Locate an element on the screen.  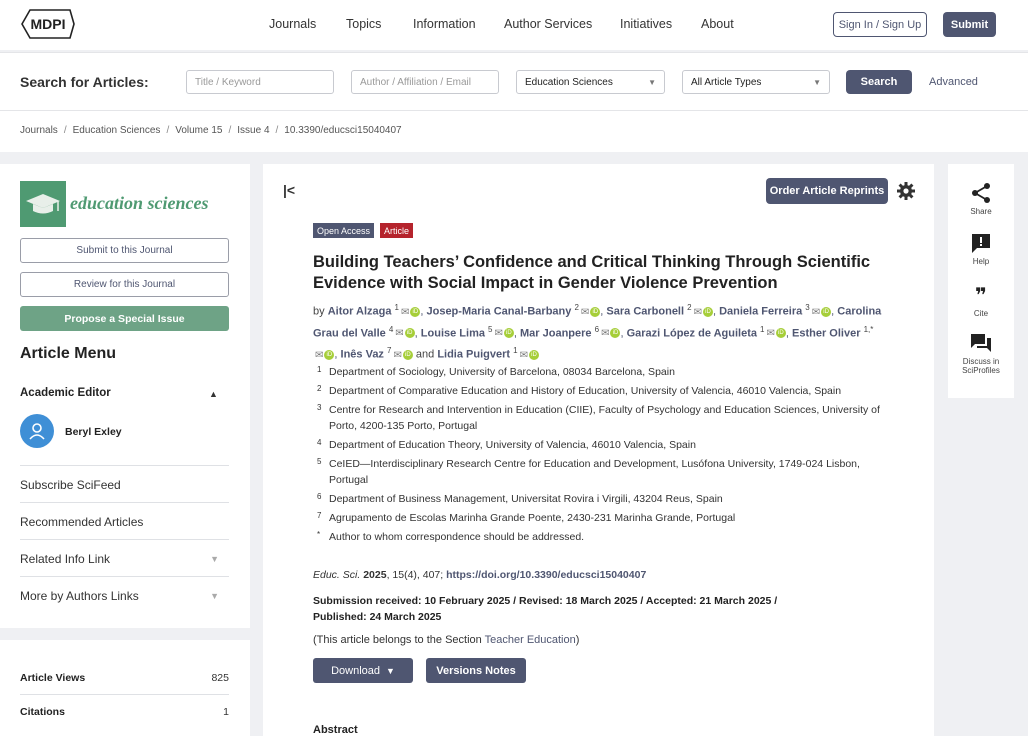
nav-about: About is located at coordinates (717, 24).